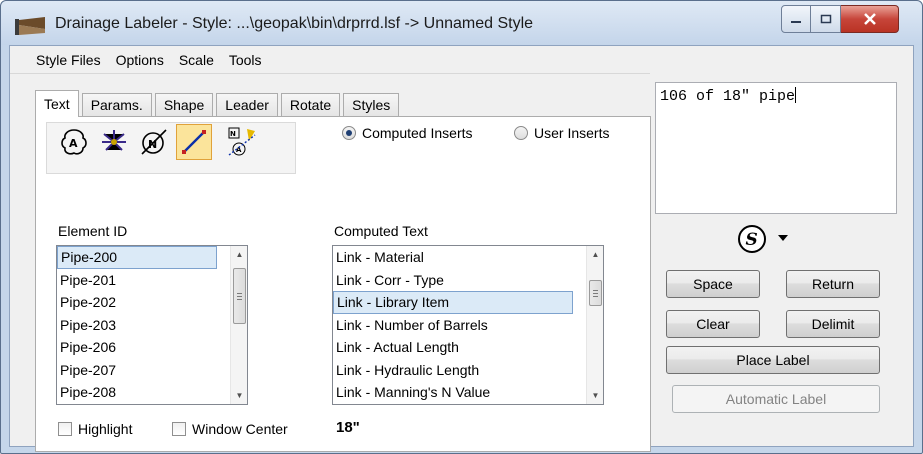 This screenshot has width=923, height=454. I want to click on close-icon, so click(869, 19).